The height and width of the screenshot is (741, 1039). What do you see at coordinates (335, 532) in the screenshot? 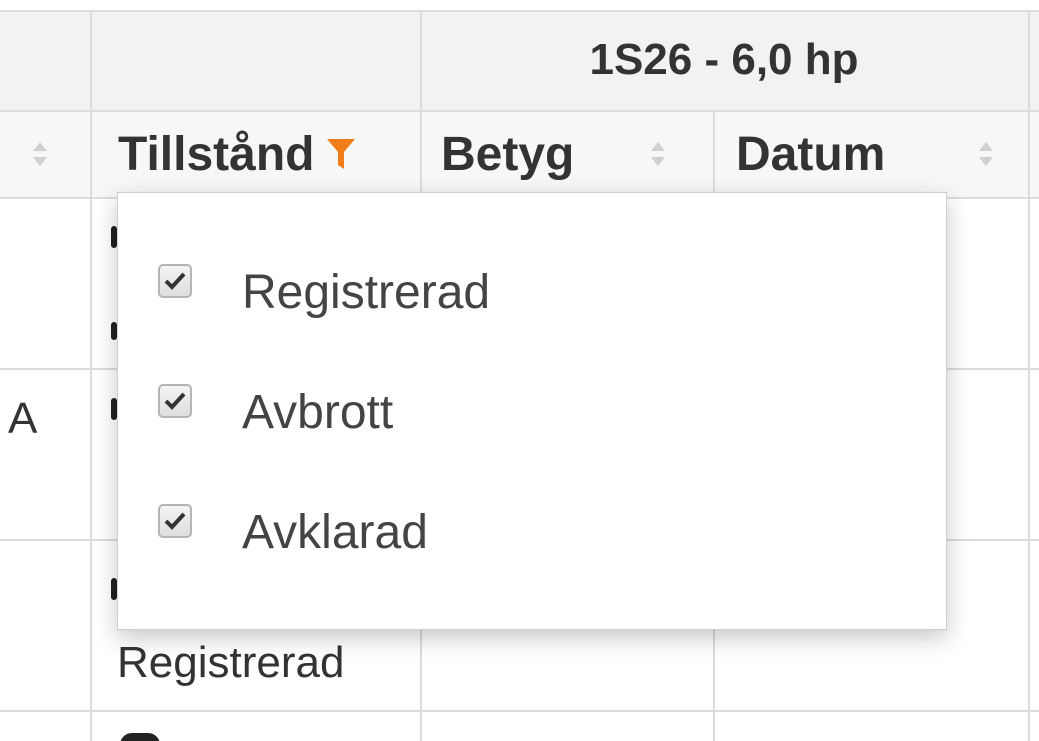
I see `filter-option-label: Avklarad` at bounding box center [335, 532].